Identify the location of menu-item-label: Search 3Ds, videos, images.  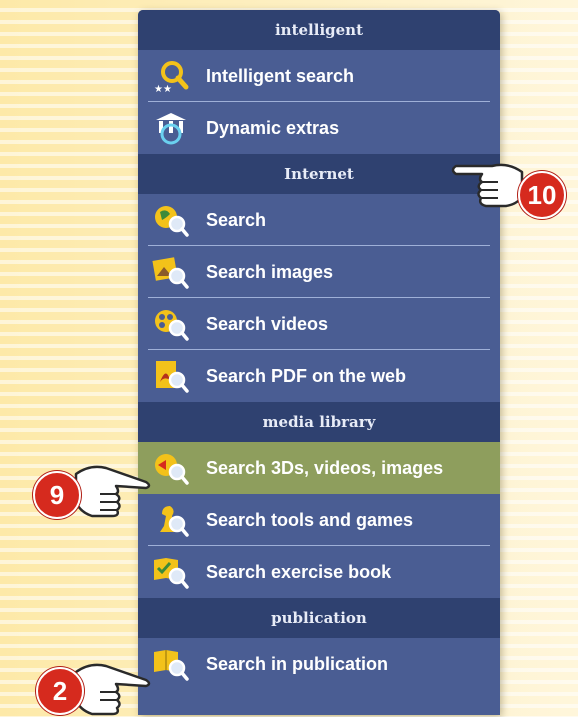
(325, 467).